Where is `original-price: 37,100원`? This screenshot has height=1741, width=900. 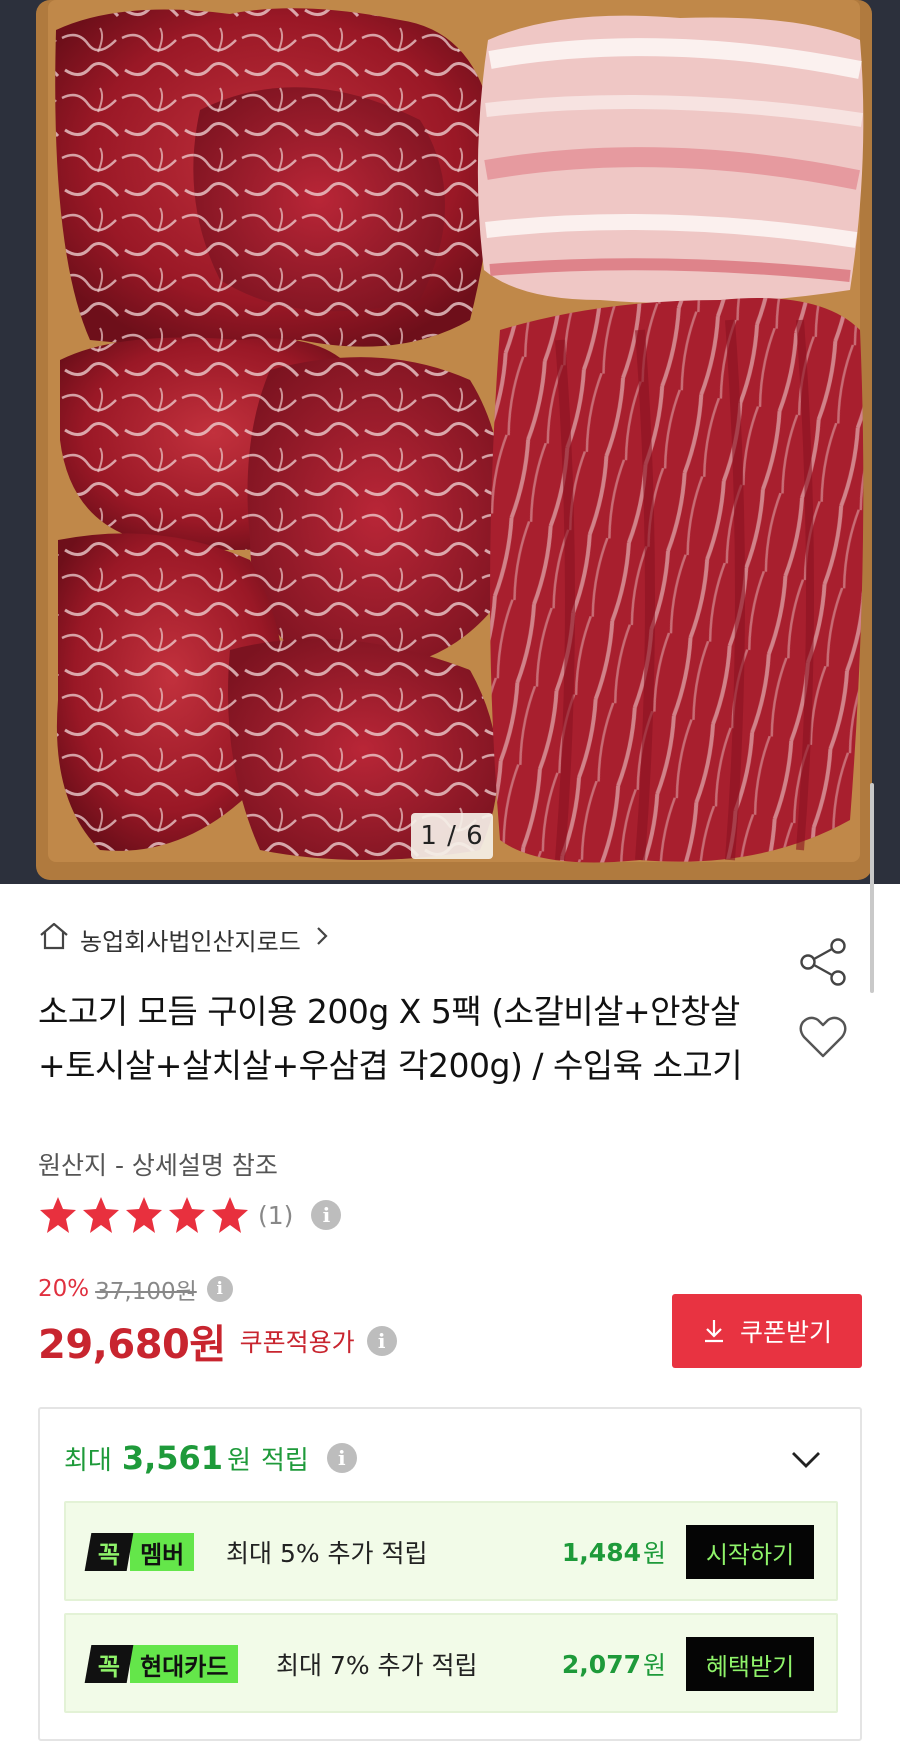
original-price: 37,100원 is located at coordinates (146, 1292).